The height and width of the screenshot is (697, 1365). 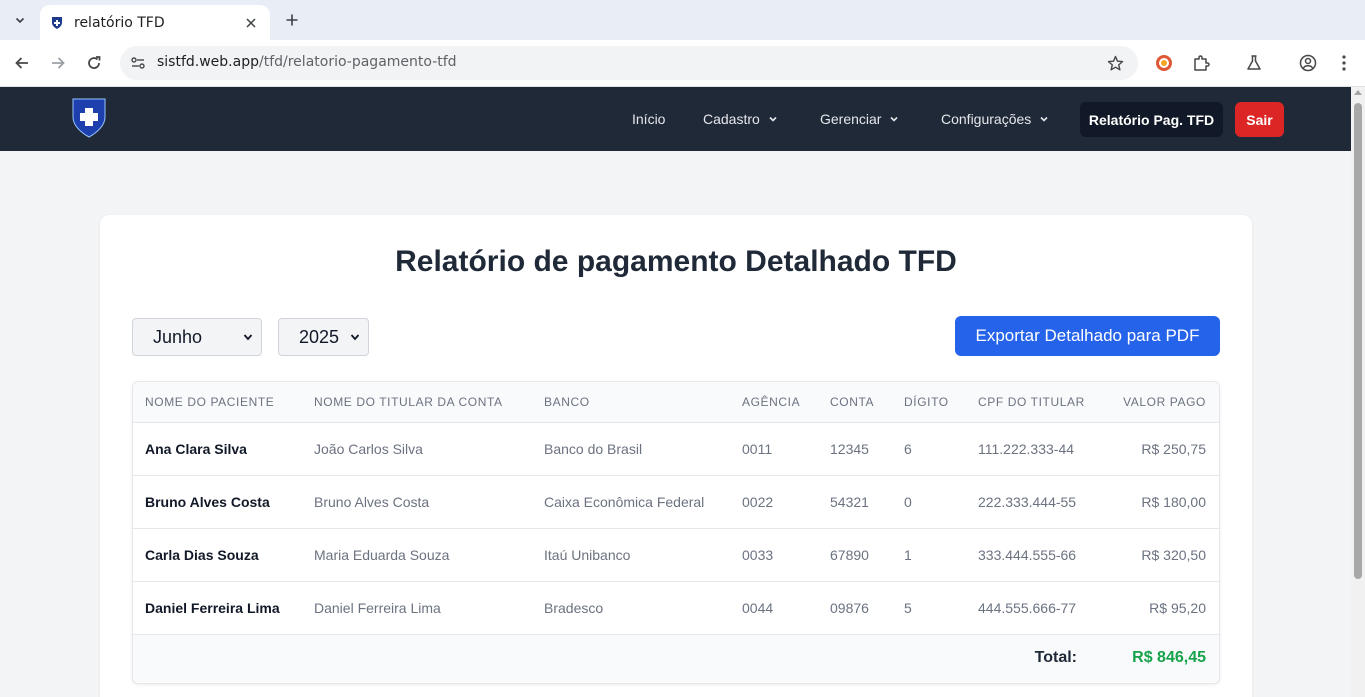 What do you see at coordinates (208, 62) in the screenshot?
I see `url-host: sistfd.web.app` at bounding box center [208, 62].